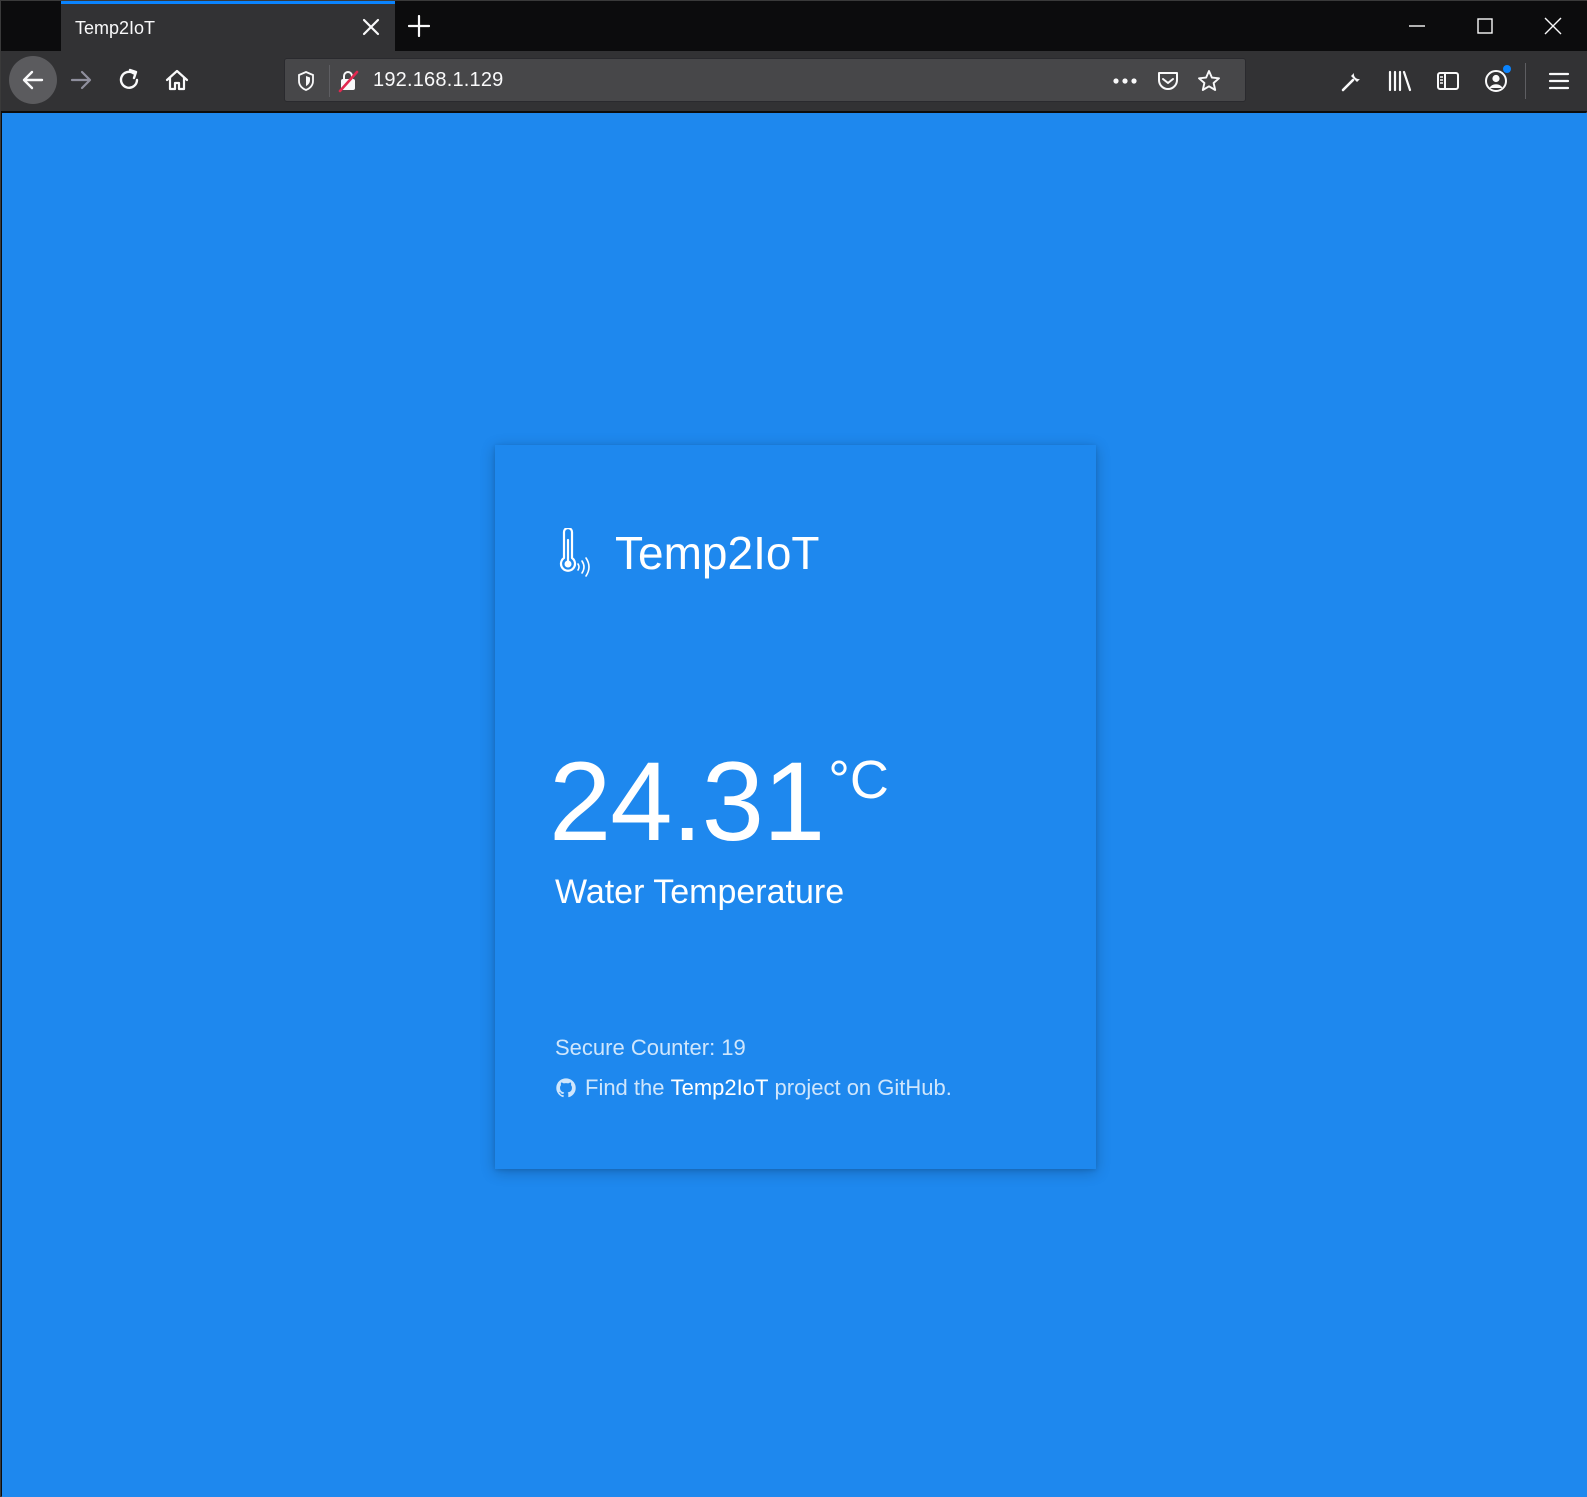  I want to click on maximize-icon, so click(1485, 26).